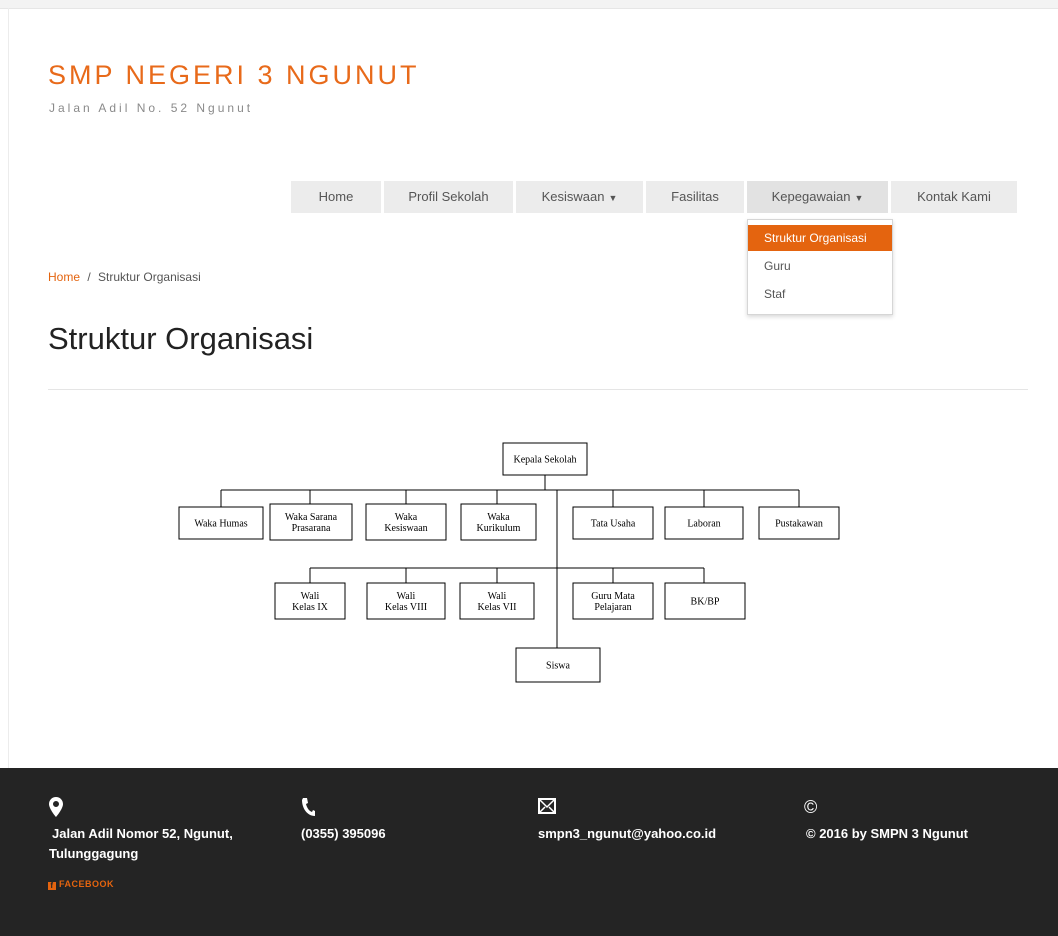  Describe the element at coordinates (406, 517) in the screenshot. I see `org-node-row1-2-label: Waka` at that location.